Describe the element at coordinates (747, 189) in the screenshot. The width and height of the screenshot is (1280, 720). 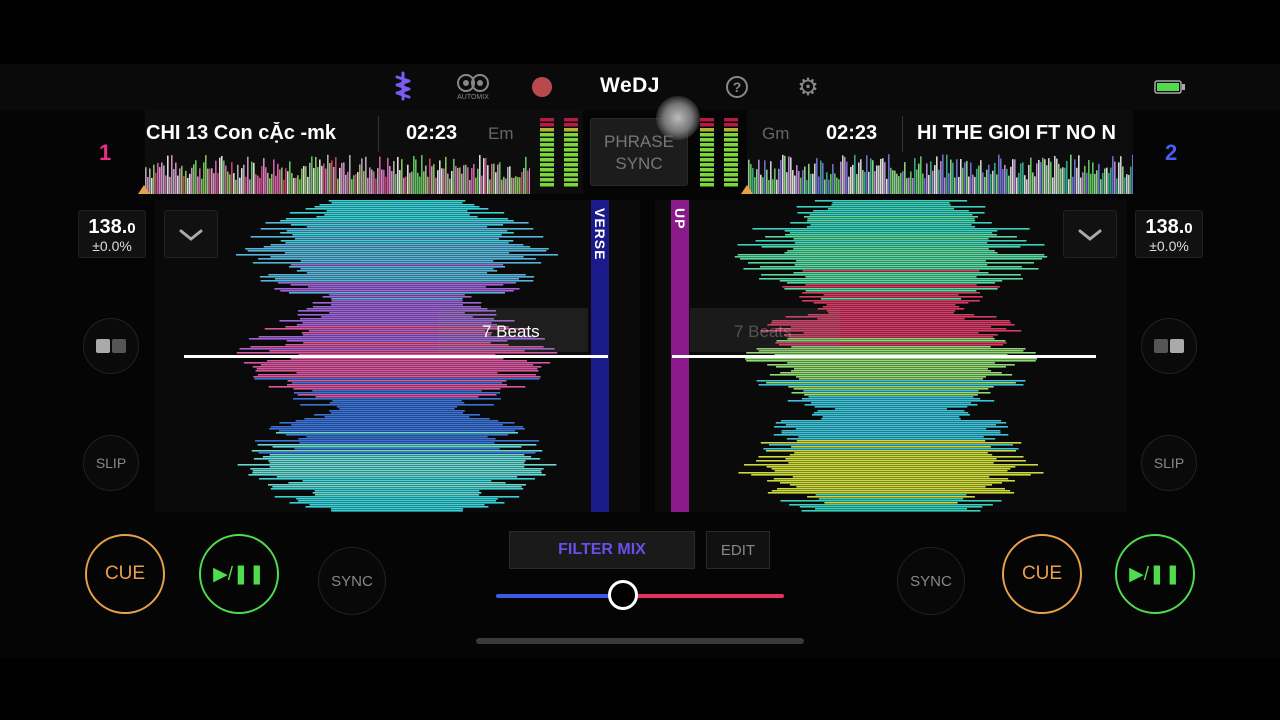
I see `deck2-cue-marker` at that location.